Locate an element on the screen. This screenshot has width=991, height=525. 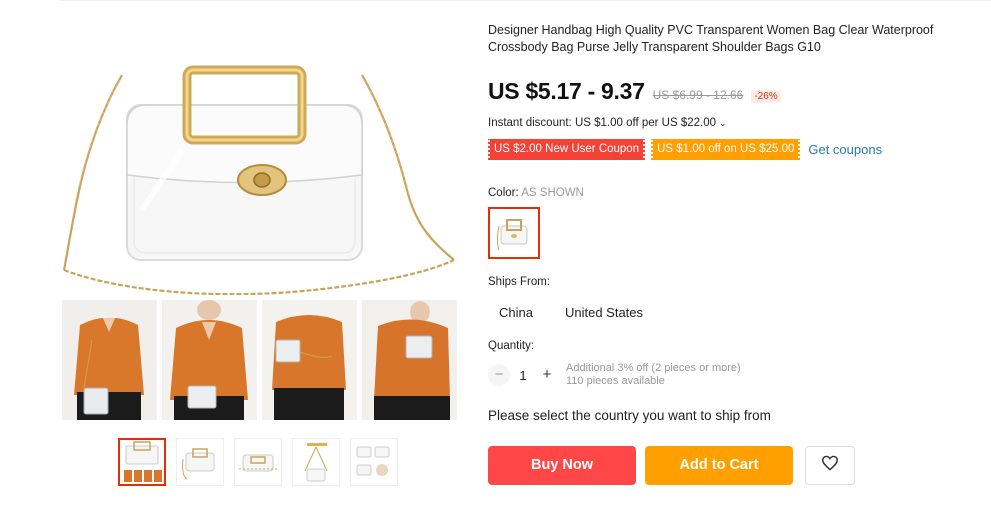
quantity-label: Quantity: is located at coordinates (511, 346).